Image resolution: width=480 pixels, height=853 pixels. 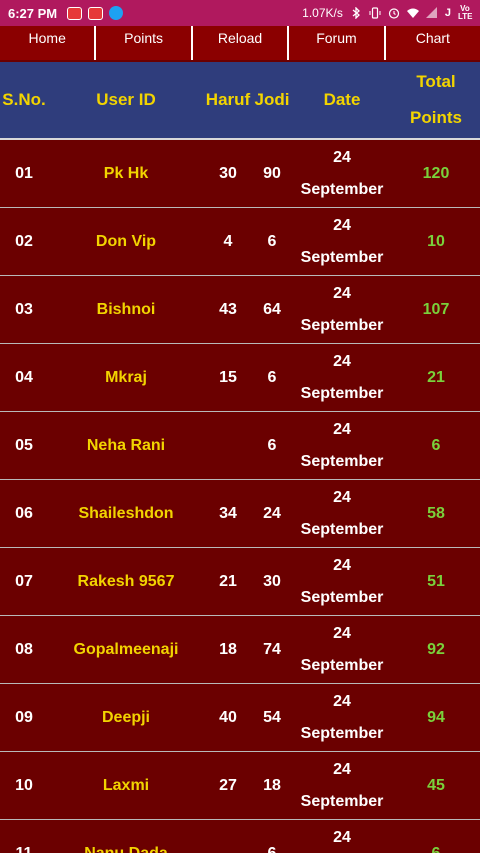 I want to click on row-haruf: 15, so click(x=228, y=377).